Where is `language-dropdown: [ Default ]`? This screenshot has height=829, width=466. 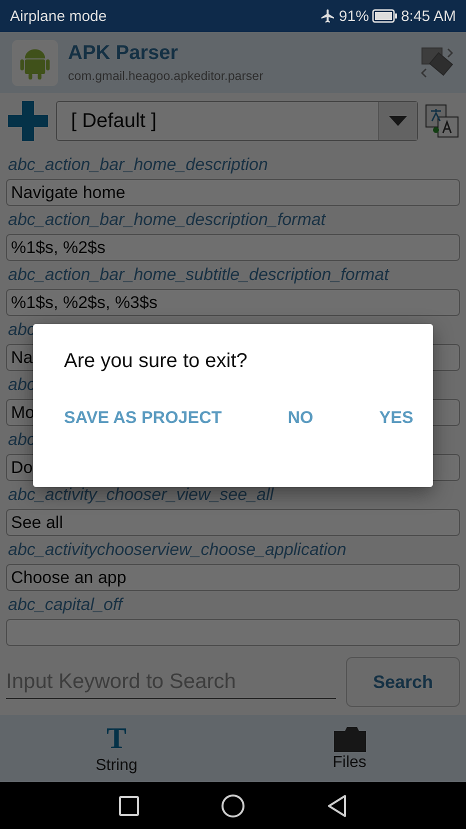
language-dropdown: [ Default ] is located at coordinates (237, 121).